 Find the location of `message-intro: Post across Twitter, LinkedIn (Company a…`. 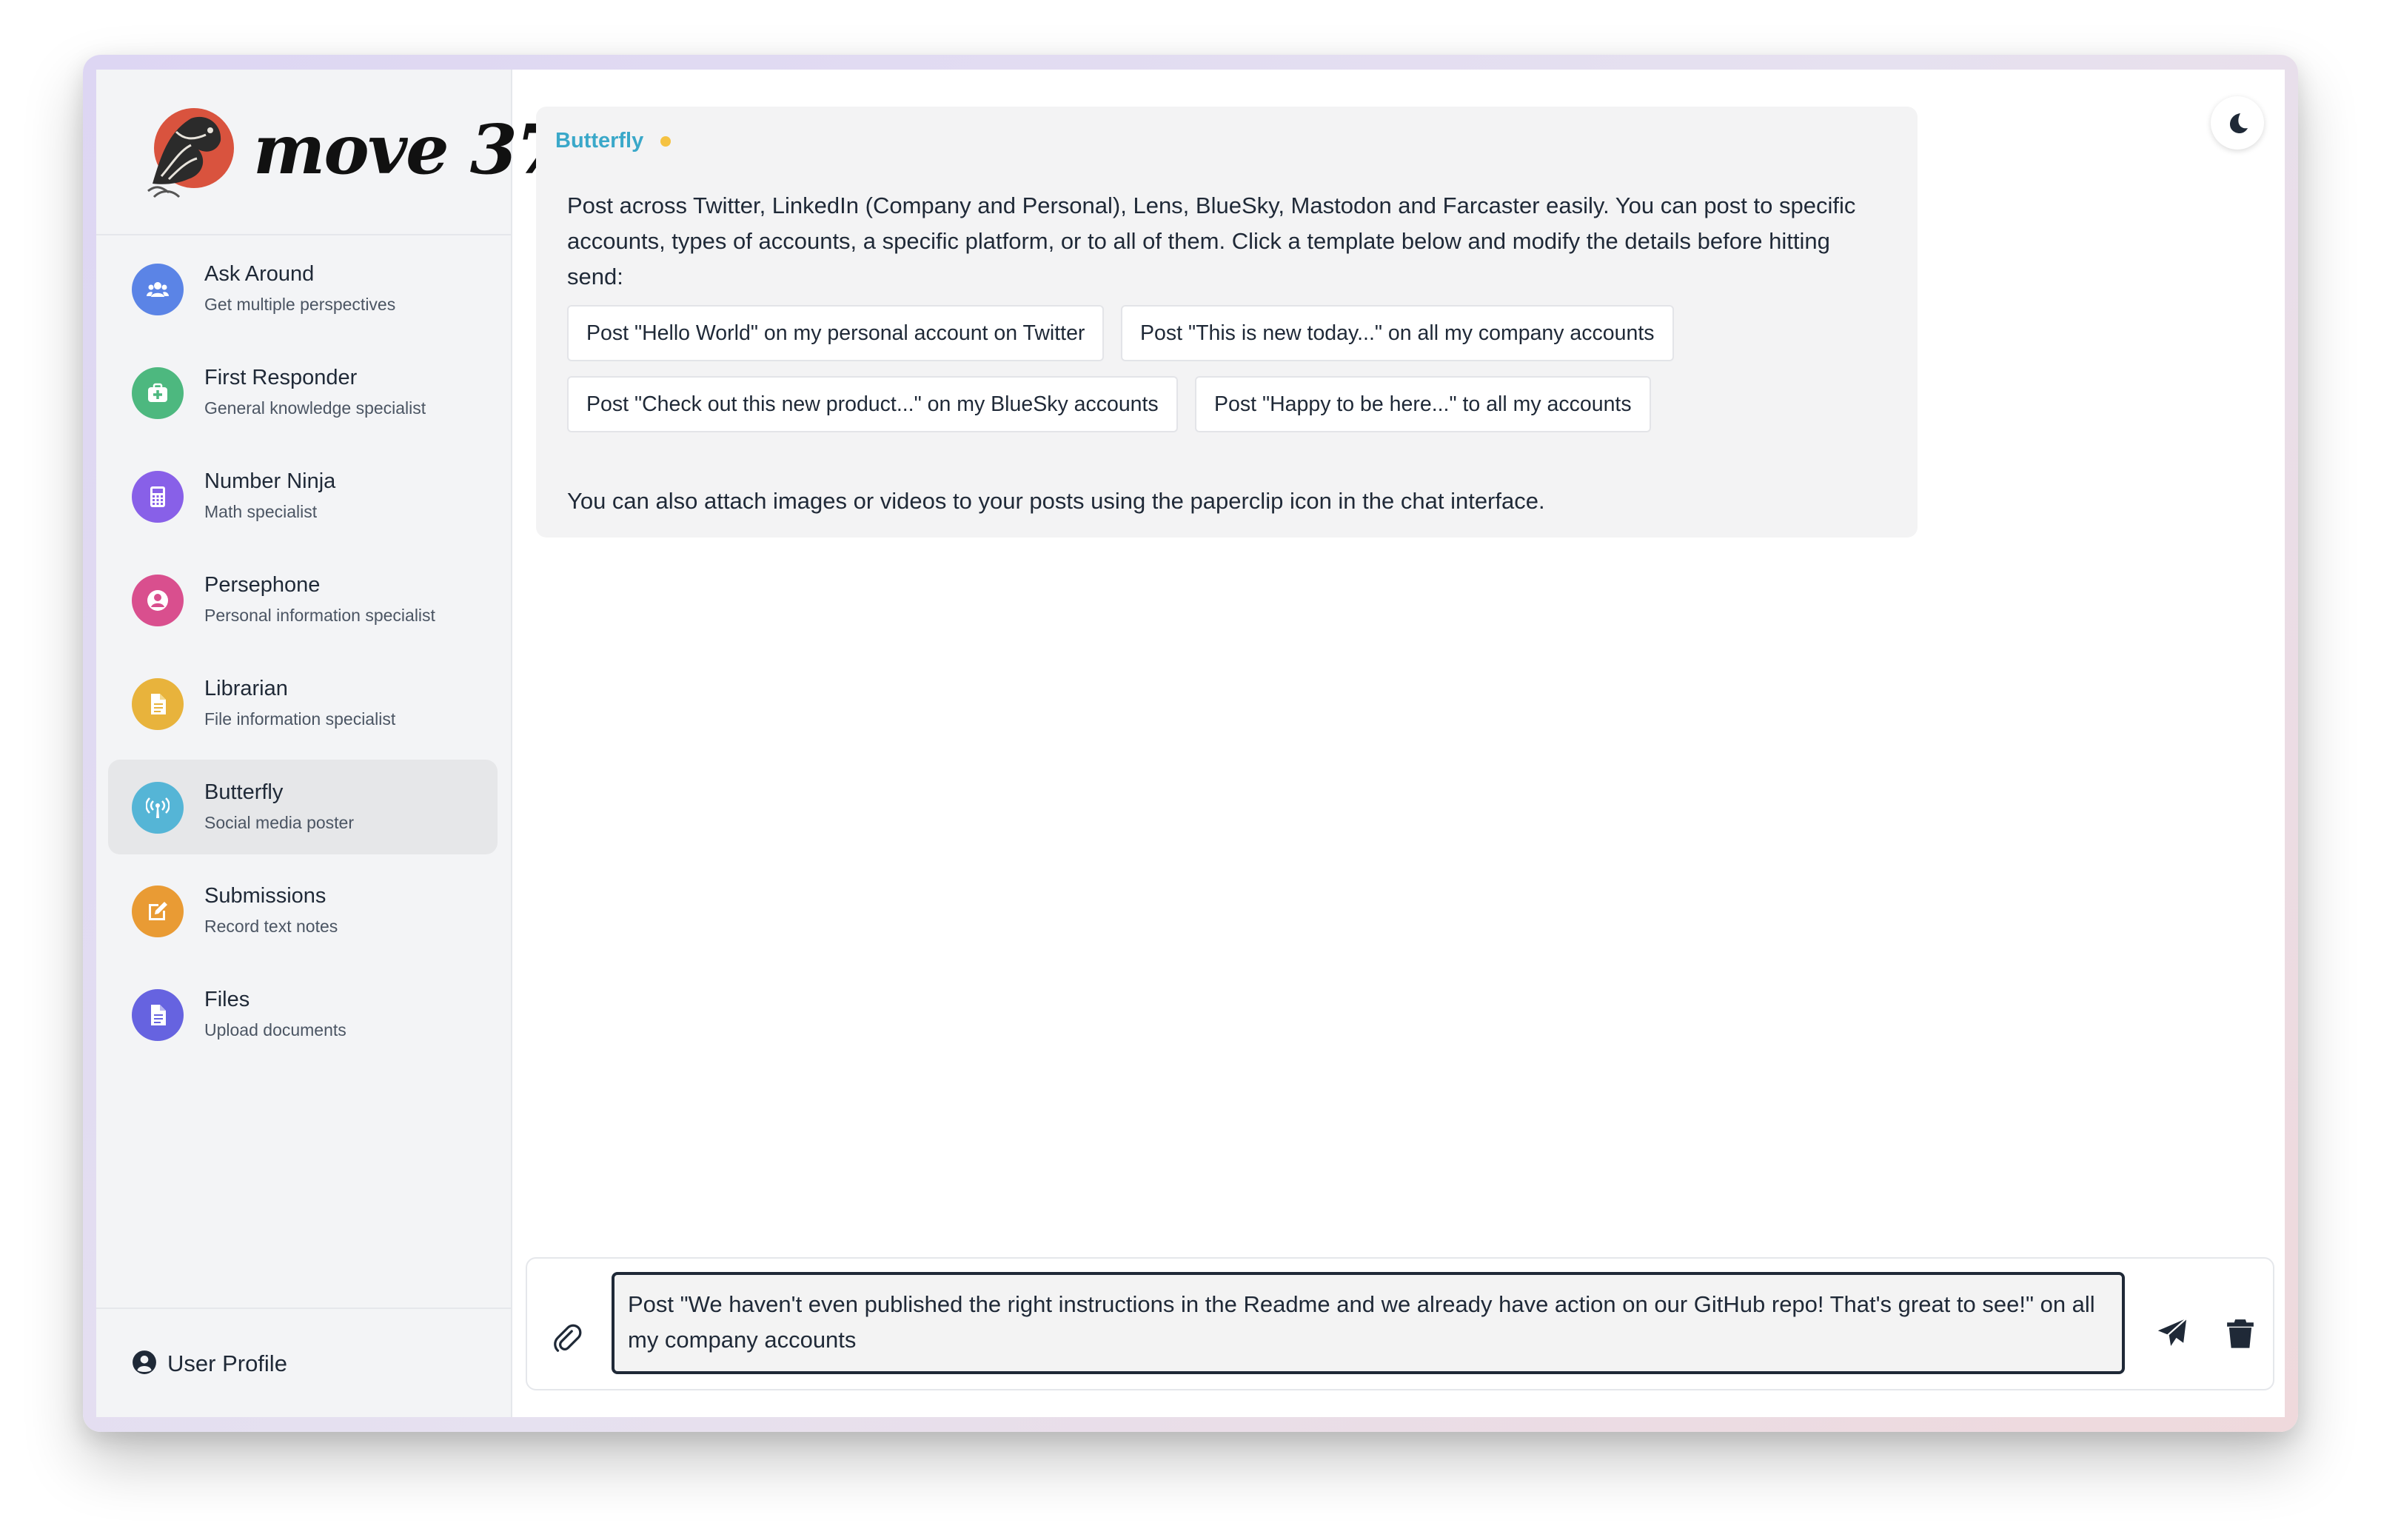

message-intro: Post across Twitter, LinkedIn (Company a… is located at coordinates (1212, 241).